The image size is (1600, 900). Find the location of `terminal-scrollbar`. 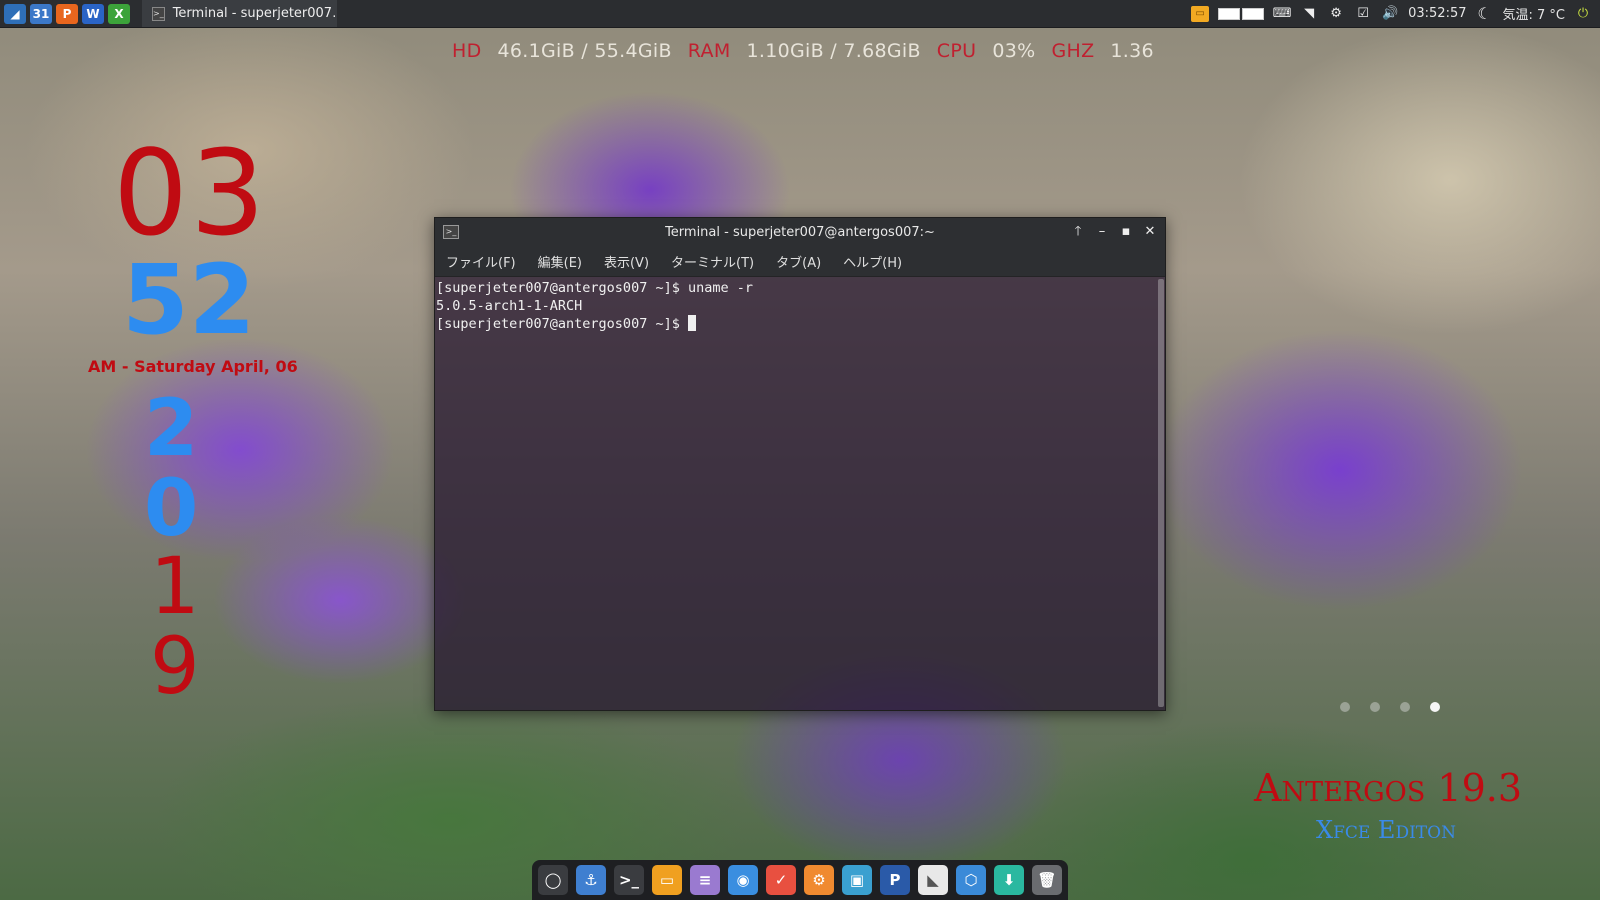

terminal-scrollbar is located at coordinates (1161, 493).